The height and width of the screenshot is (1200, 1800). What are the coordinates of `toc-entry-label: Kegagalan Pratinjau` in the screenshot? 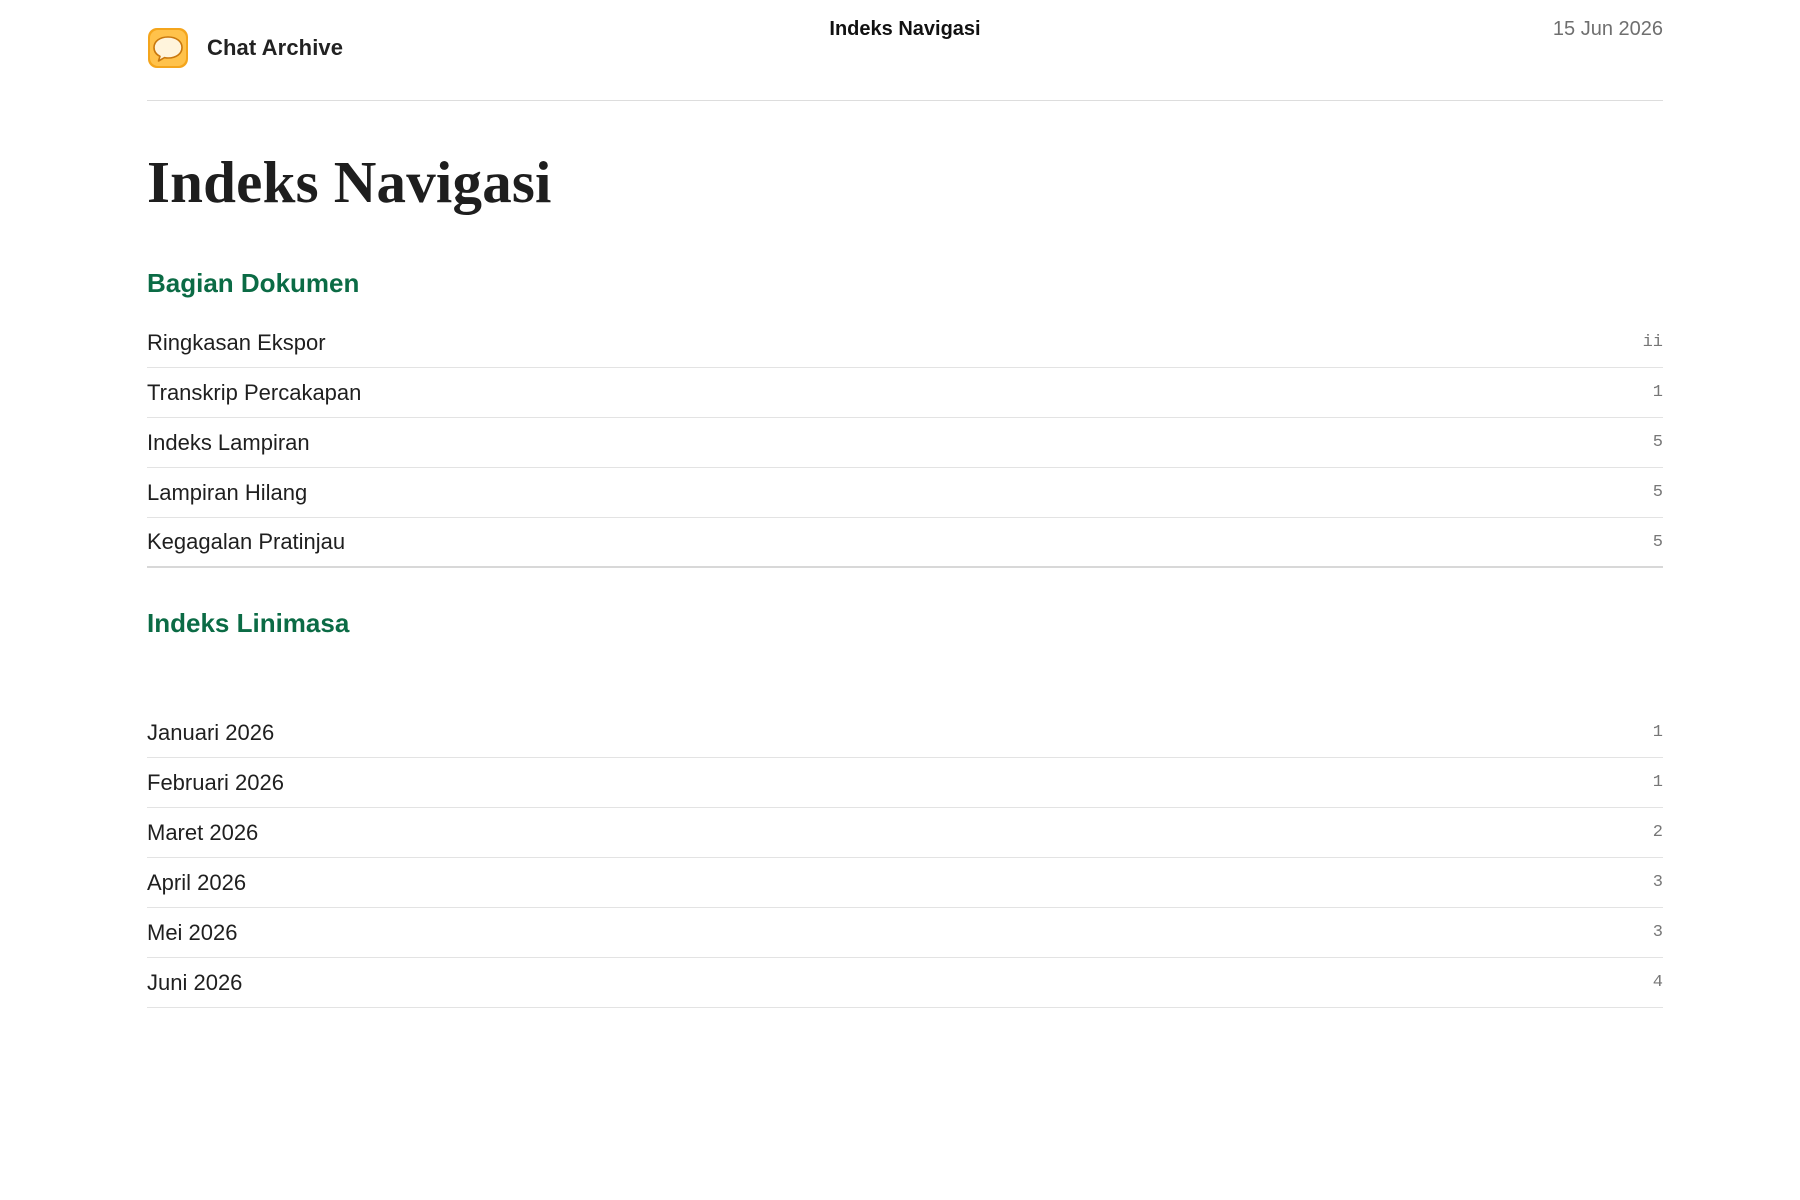 It's located at (246, 541).